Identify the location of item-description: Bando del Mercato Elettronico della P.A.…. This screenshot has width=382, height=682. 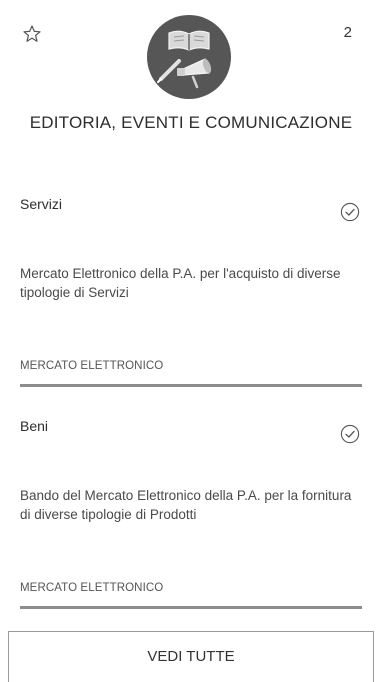
(186, 505).